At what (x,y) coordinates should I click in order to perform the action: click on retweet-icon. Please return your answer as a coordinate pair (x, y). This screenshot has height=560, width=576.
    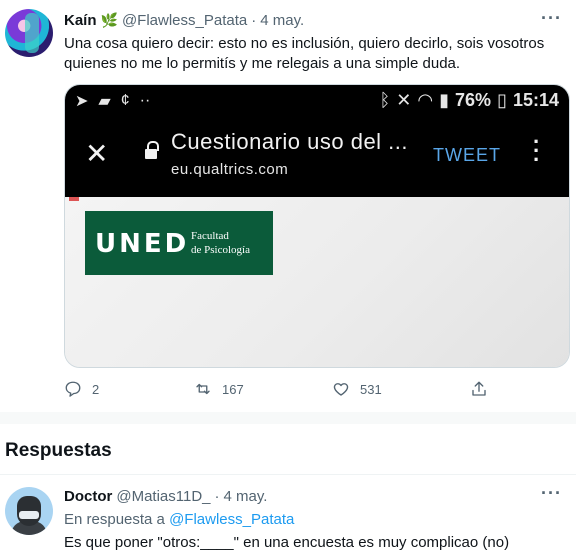
    Looking at the image, I should click on (203, 389).